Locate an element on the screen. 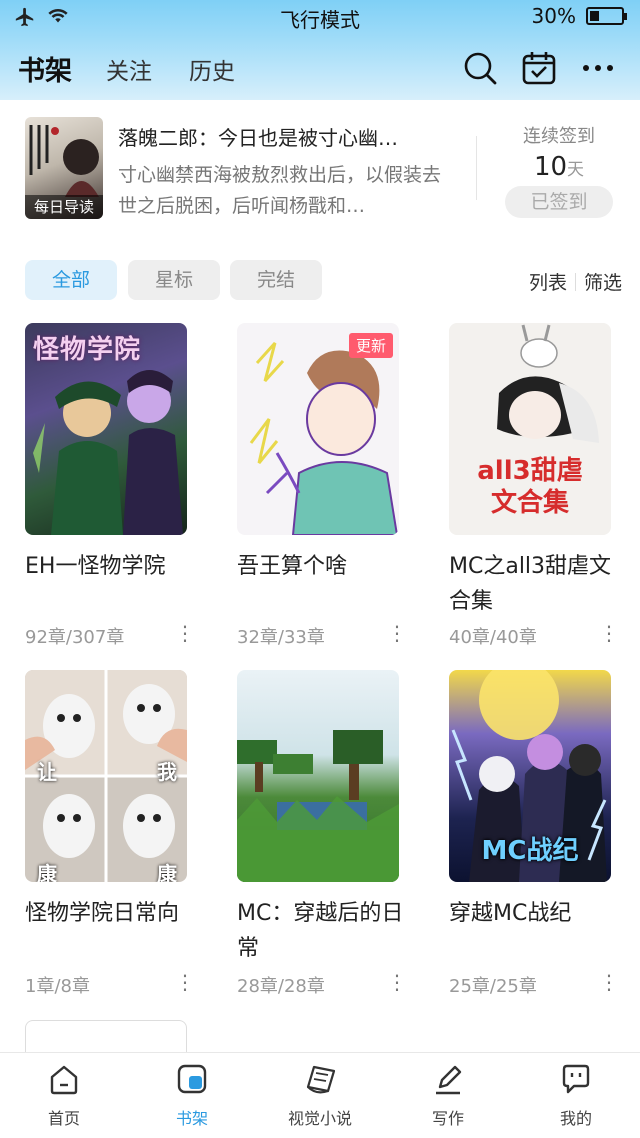 This screenshot has width=640, height=1138. more-icon is located at coordinates (598, 68).